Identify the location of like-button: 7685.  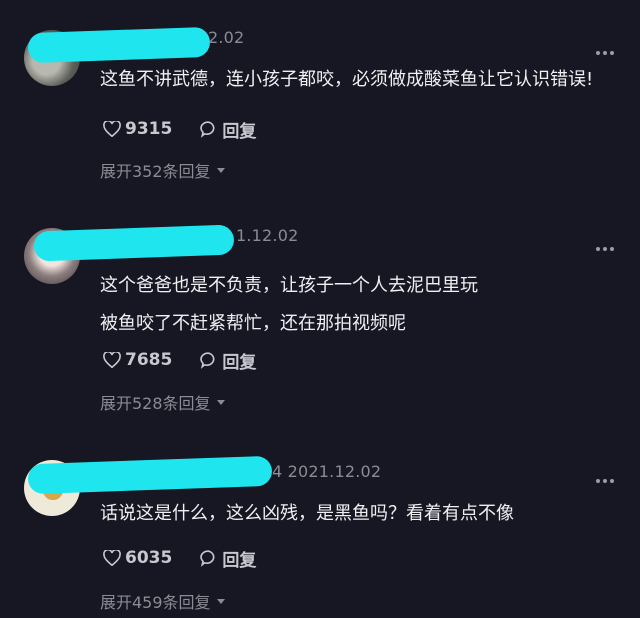
(137, 360).